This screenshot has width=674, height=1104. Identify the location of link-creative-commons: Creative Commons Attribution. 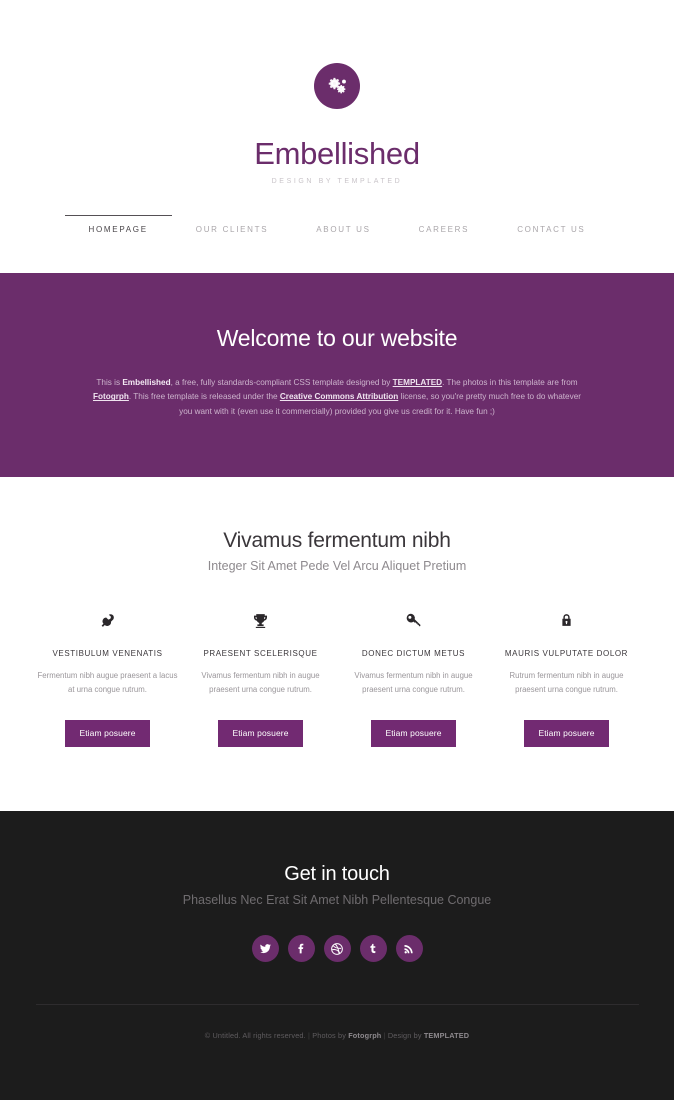
(339, 396).